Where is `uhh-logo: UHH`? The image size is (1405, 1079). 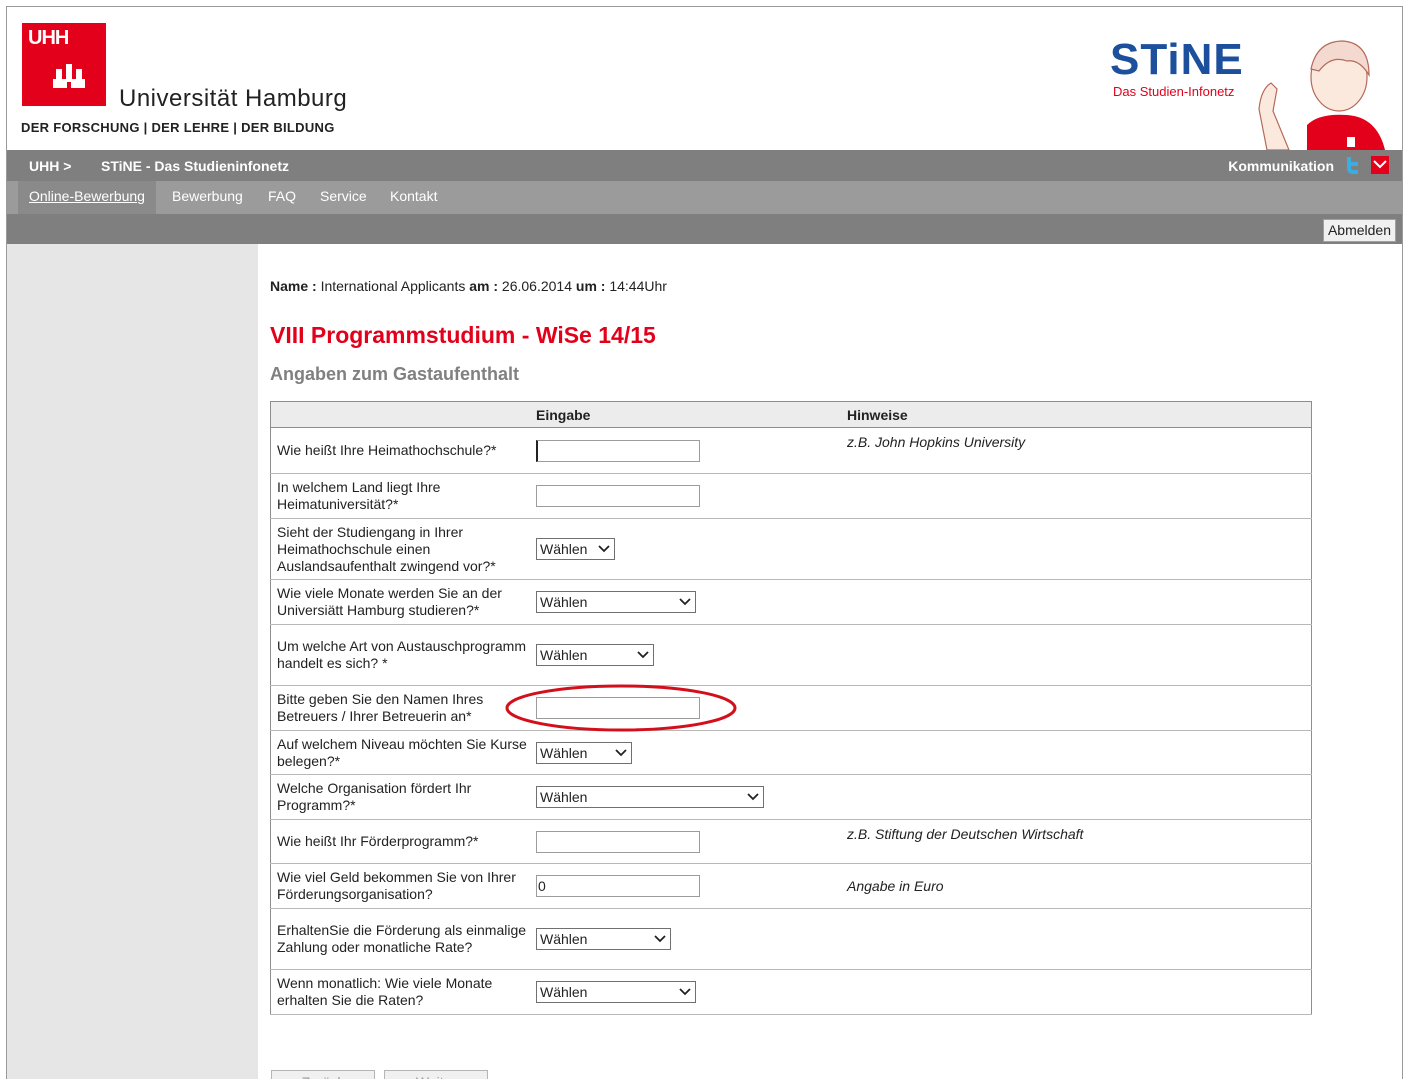
uhh-logo: UHH is located at coordinates (64, 64).